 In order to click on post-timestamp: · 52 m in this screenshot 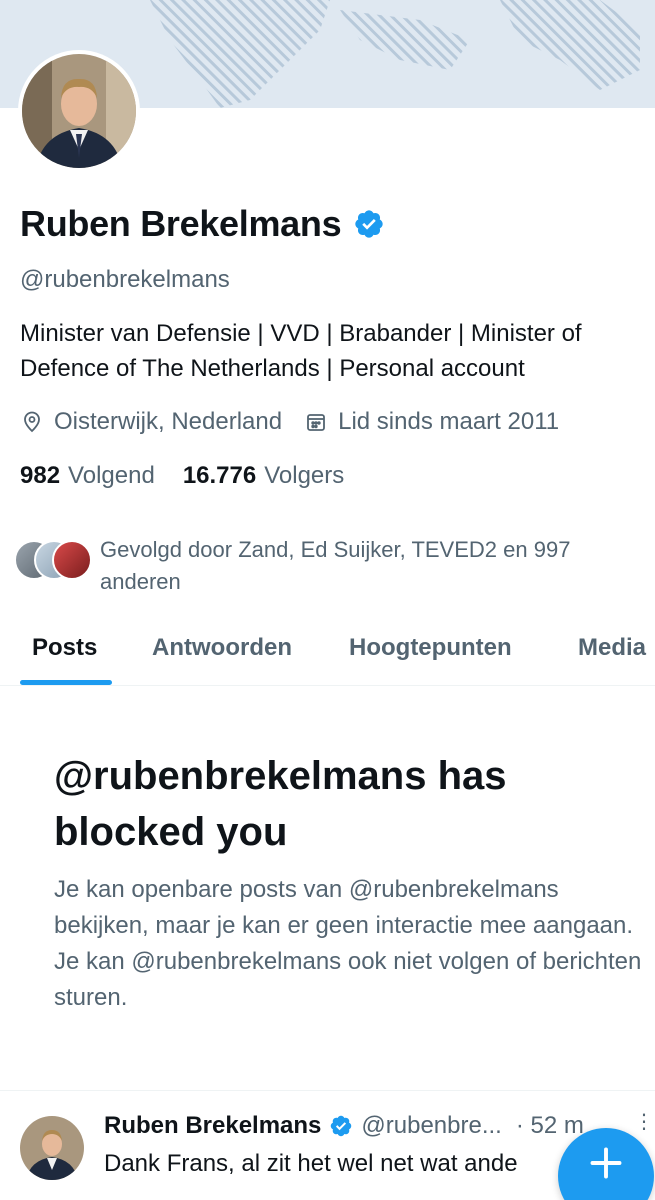, I will do `click(550, 1126)`.